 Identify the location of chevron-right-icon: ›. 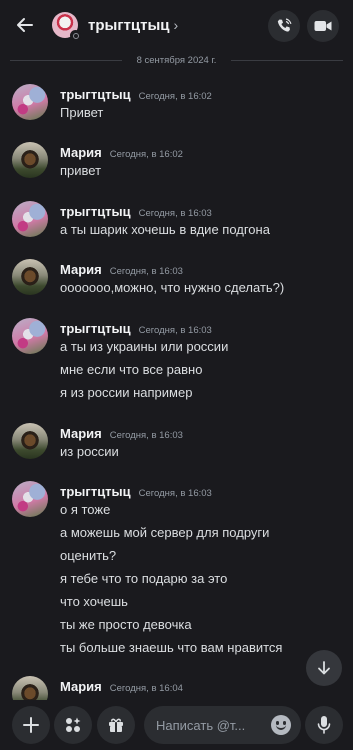
(176, 25).